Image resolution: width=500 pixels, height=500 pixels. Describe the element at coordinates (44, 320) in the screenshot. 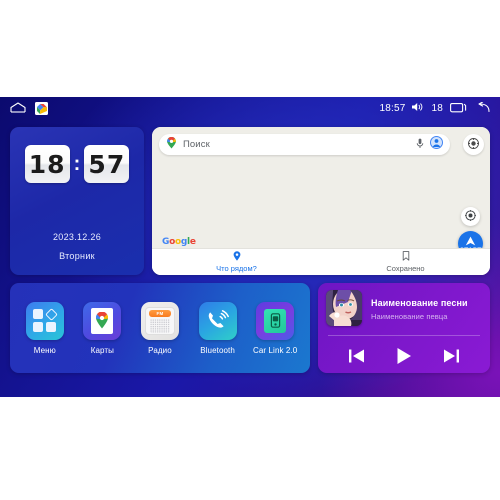

I see `apps-grid-icon` at that location.